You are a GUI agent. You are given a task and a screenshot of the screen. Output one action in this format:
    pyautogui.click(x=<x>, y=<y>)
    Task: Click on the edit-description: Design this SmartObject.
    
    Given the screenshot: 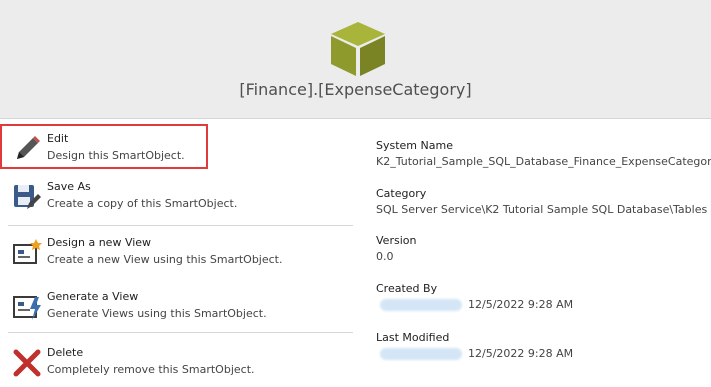 What is the action you would take?
    pyautogui.click(x=116, y=155)
    